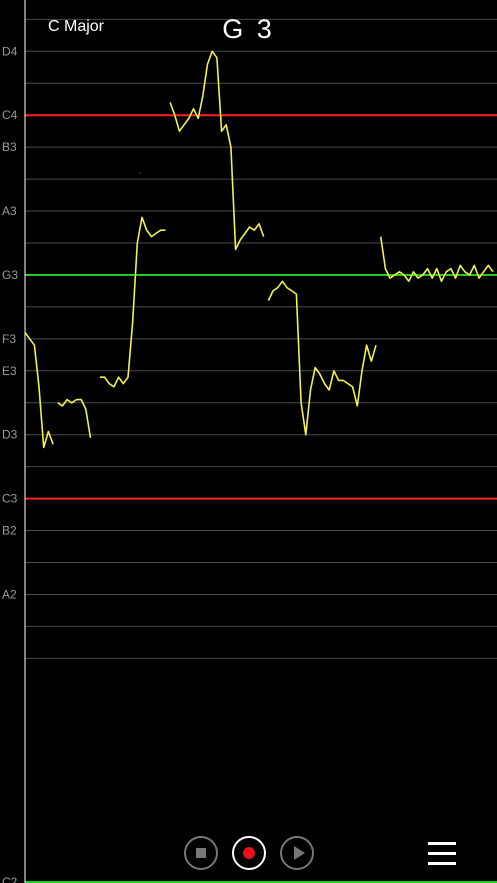 Image resolution: width=497 pixels, height=883 pixels. Describe the element at coordinates (9, 339) in the screenshot. I see `note-label: F3` at that location.